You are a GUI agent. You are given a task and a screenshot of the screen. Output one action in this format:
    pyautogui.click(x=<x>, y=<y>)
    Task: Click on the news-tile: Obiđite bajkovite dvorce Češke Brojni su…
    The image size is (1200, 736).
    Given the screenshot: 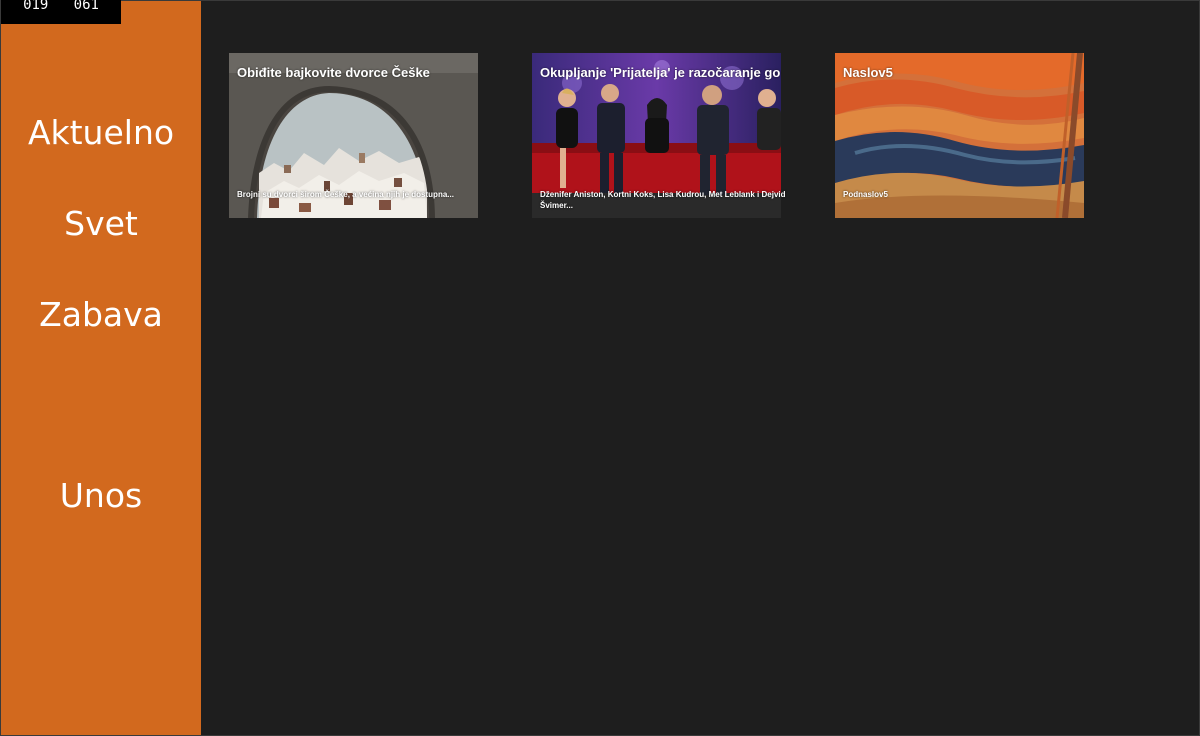 What is the action you would take?
    pyautogui.click(x=353, y=135)
    